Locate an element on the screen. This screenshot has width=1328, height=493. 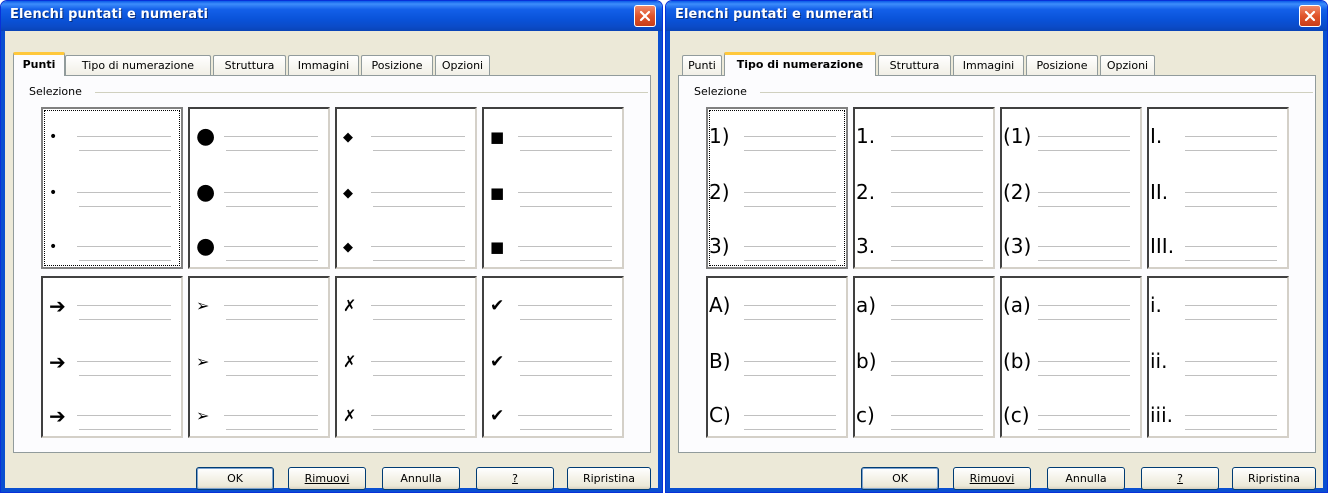
list-item-preview: 2) is located at coordinates (777, 197).